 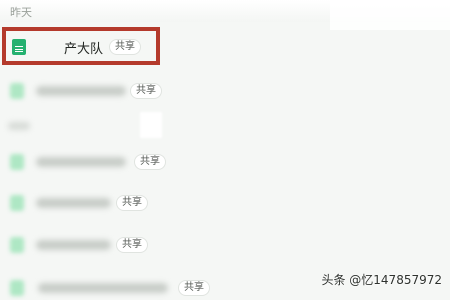 What do you see at coordinates (81, 46) in the screenshot?
I see `highlight-box` at bounding box center [81, 46].